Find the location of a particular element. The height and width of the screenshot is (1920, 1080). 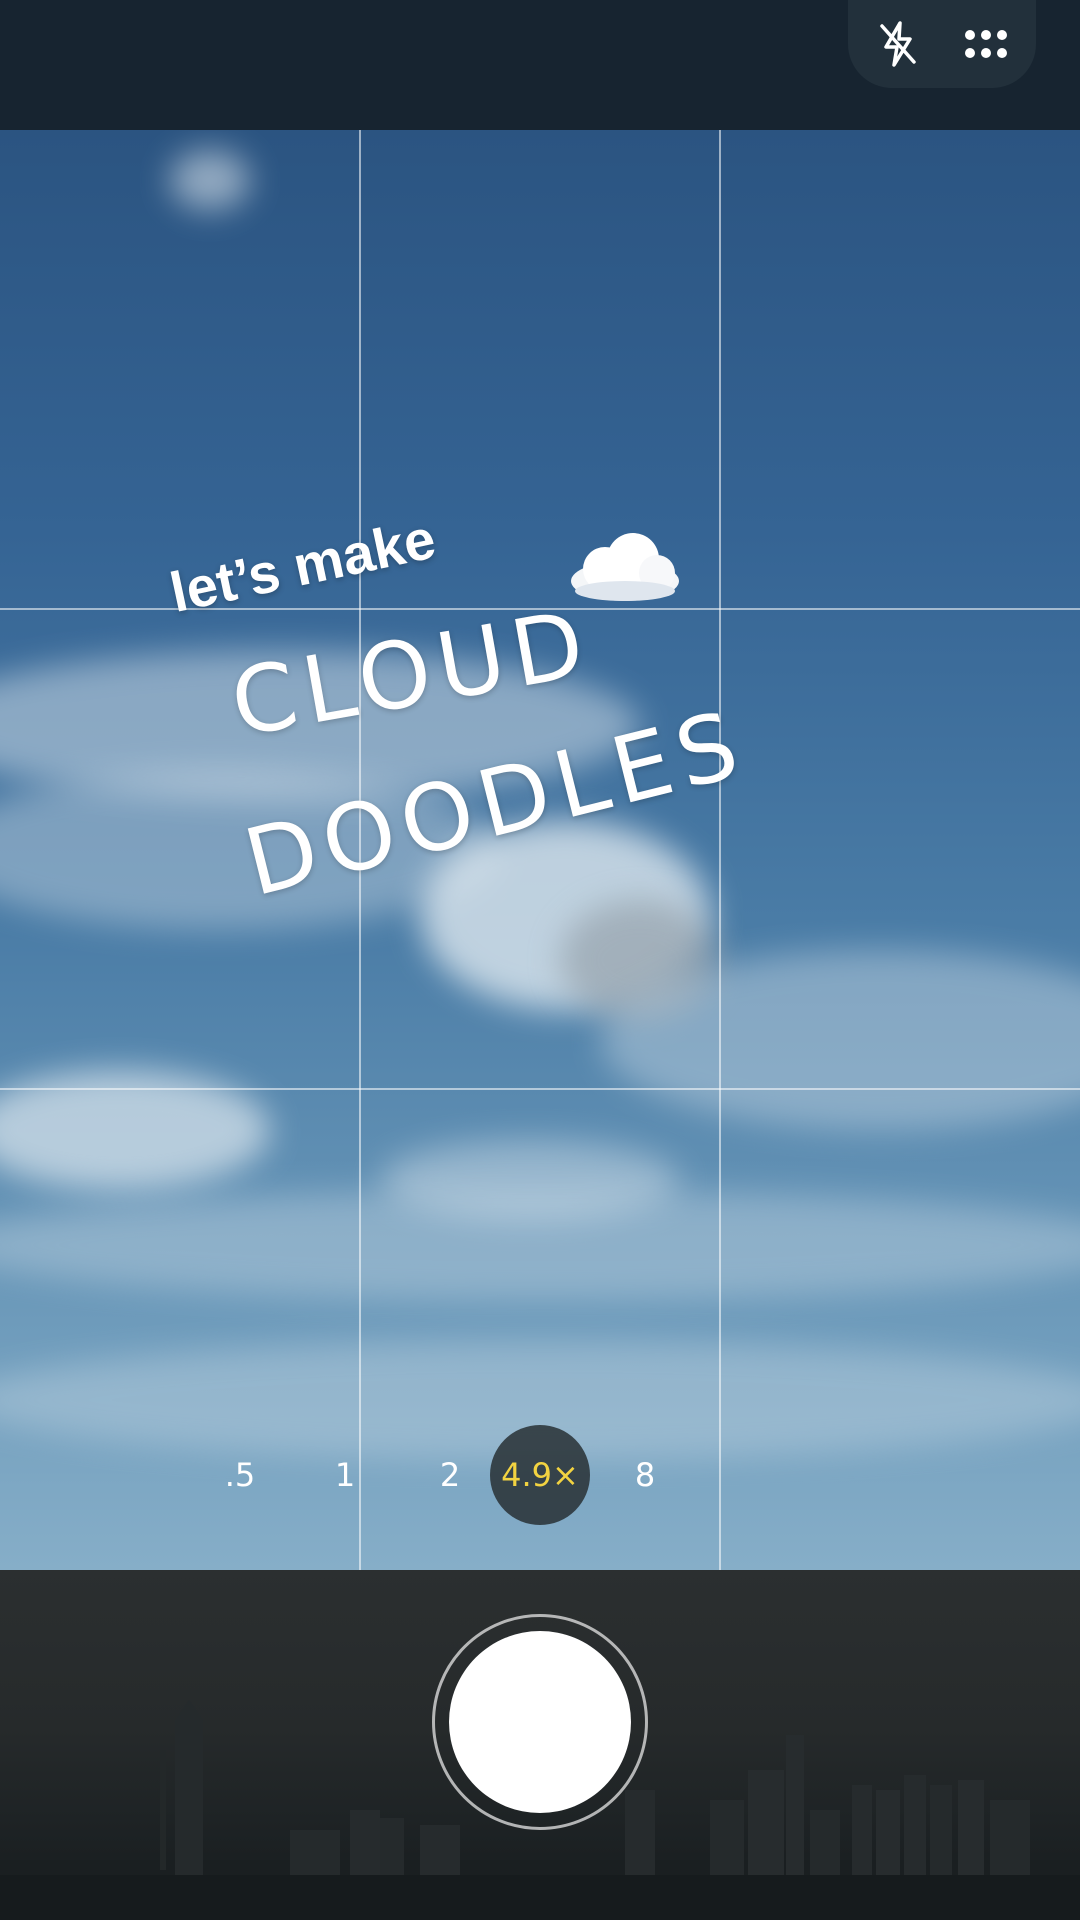

cloud-emoji-icon is located at coordinates (625, 567).